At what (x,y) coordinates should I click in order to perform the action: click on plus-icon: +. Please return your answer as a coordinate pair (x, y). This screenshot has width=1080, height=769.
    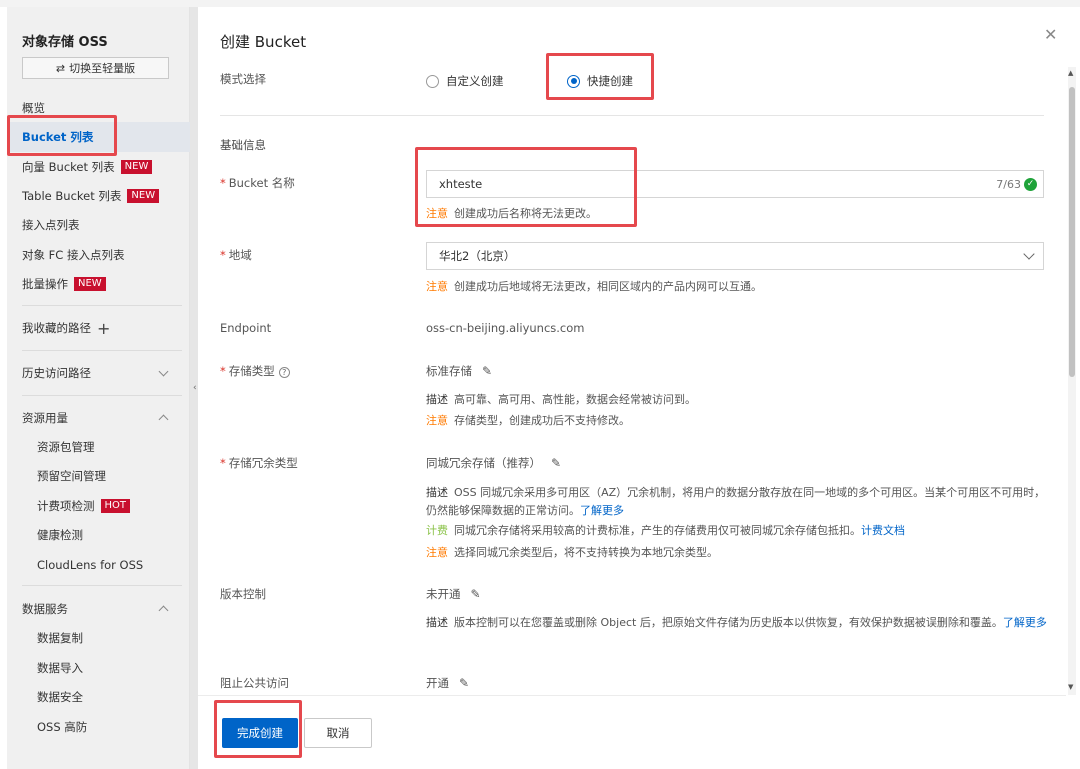
    Looking at the image, I should click on (103, 328).